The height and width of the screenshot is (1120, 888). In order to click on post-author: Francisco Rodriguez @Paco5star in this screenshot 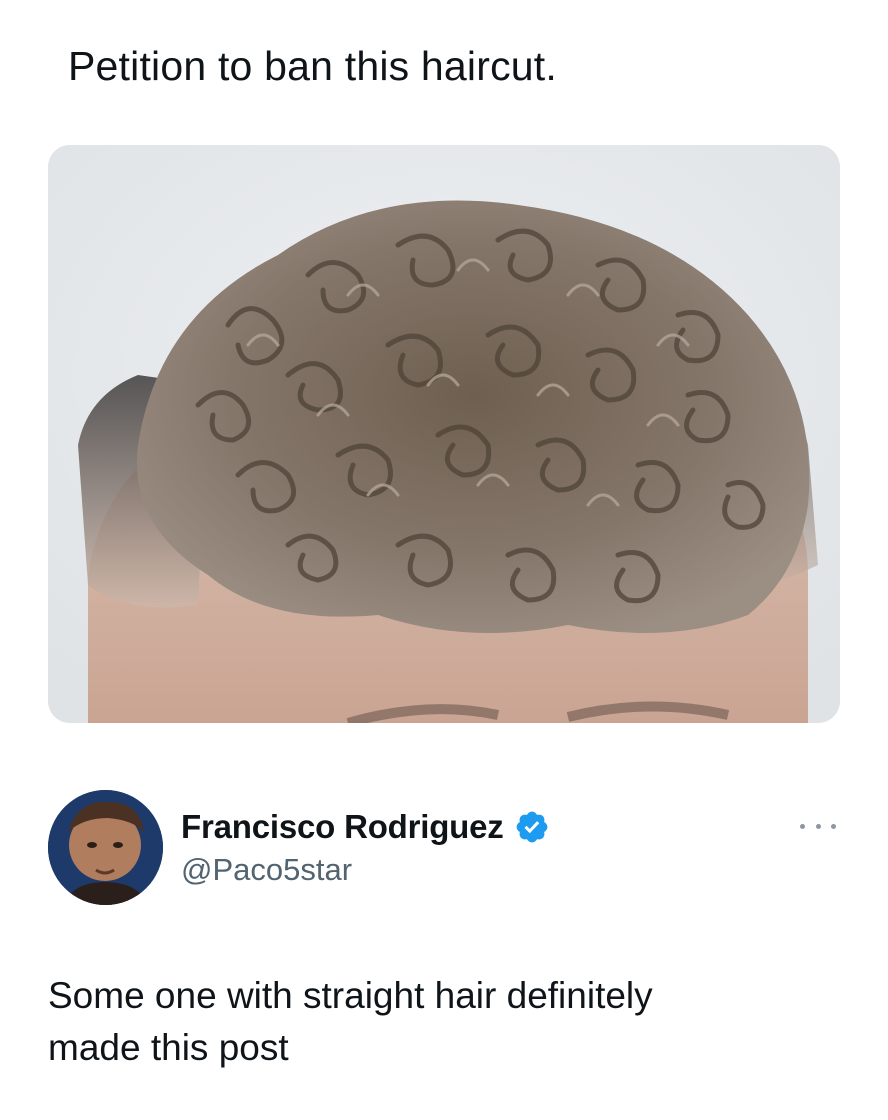, I will do `click(444, 849)`.